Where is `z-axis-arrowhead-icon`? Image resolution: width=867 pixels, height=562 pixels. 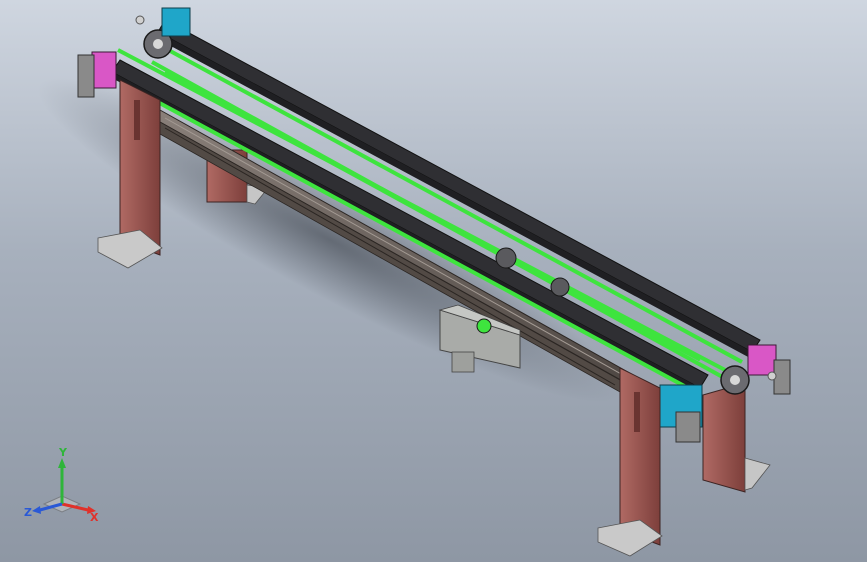 z-axis-arrowhead-icon is located at coordinates (36, 510).